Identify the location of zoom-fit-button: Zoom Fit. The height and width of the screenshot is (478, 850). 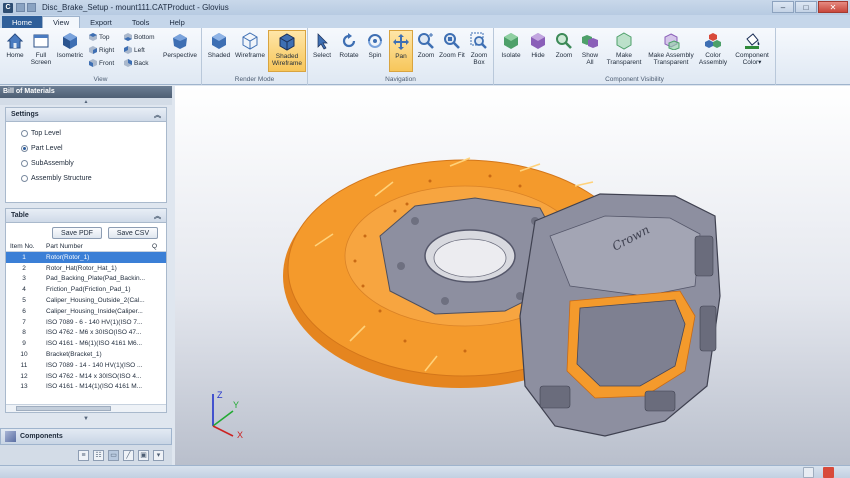
(452, 45).